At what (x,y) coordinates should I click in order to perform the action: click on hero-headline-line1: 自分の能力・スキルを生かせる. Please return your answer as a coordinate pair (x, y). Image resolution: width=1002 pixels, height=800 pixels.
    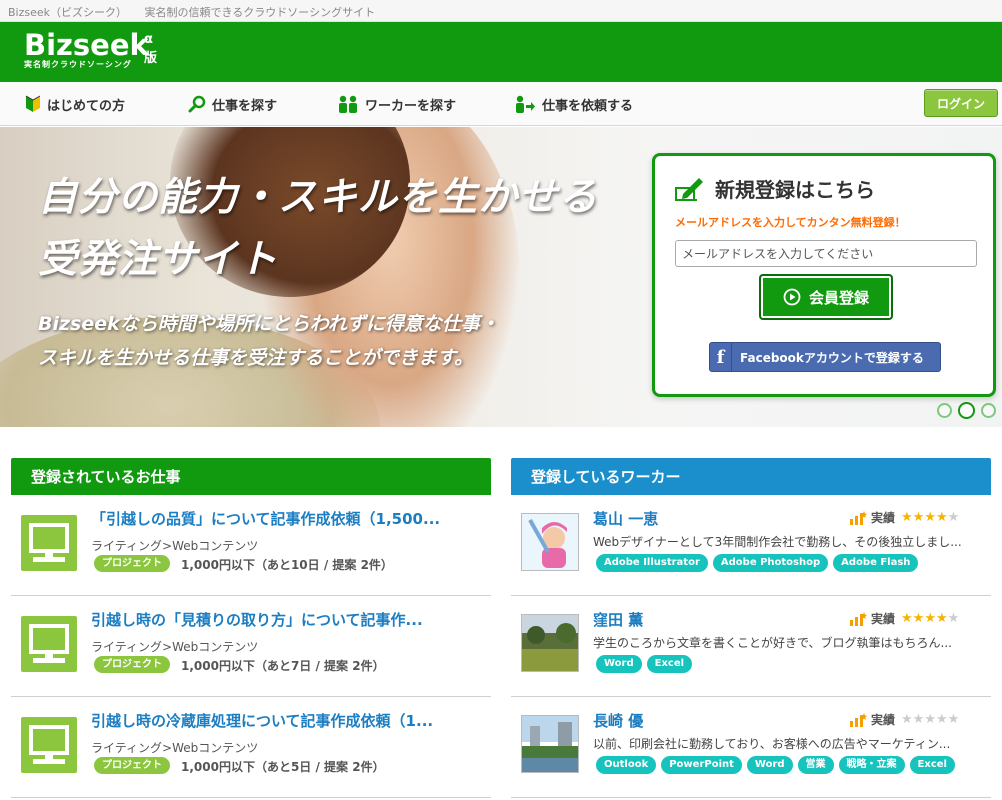
    Looking at the image, I should click on (318, 197).